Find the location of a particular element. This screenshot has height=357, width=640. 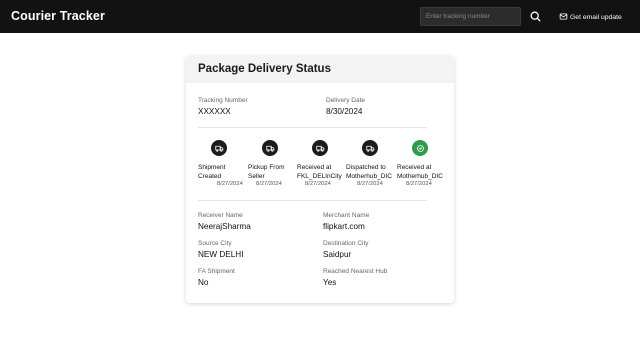

card-title: Package Delivery Status is located at coordinates (264, 69).